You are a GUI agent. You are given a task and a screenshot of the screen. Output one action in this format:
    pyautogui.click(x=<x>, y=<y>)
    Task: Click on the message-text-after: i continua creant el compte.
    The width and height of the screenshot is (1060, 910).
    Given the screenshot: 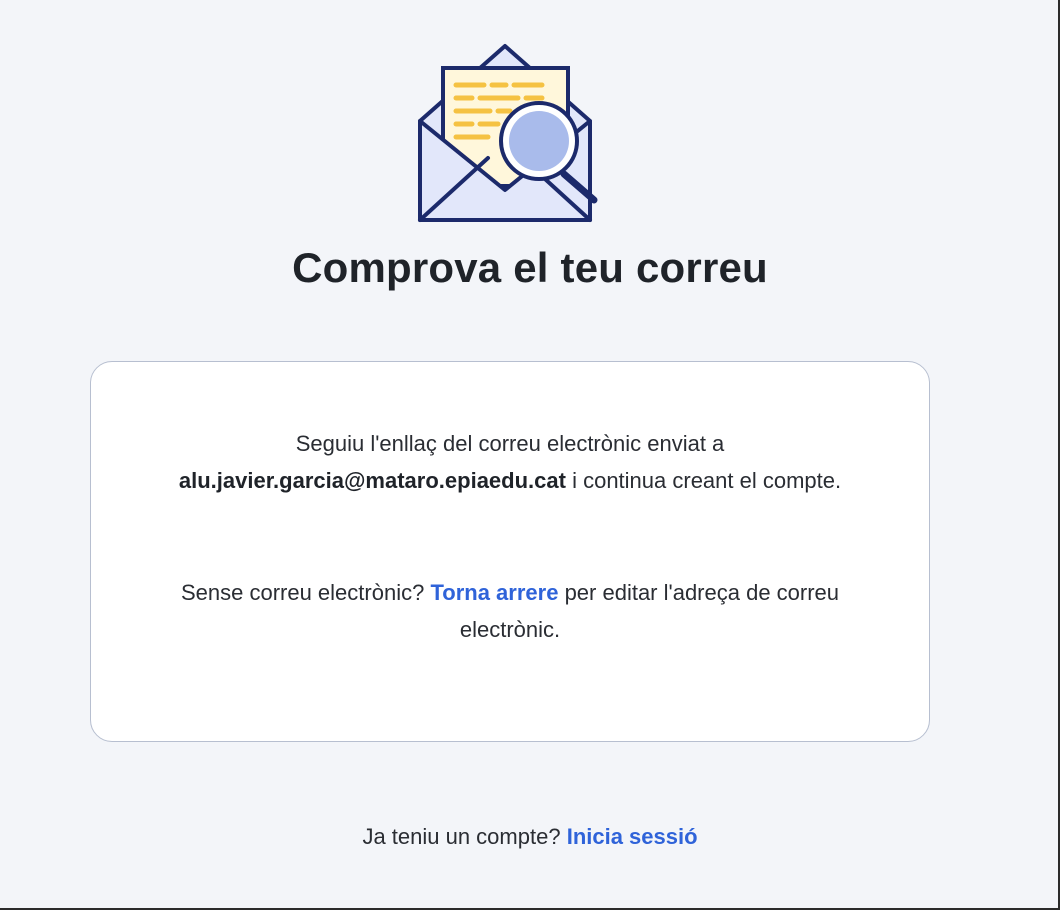 What is the action you would take?
    pyautogui.click(x=707, y=480)
    